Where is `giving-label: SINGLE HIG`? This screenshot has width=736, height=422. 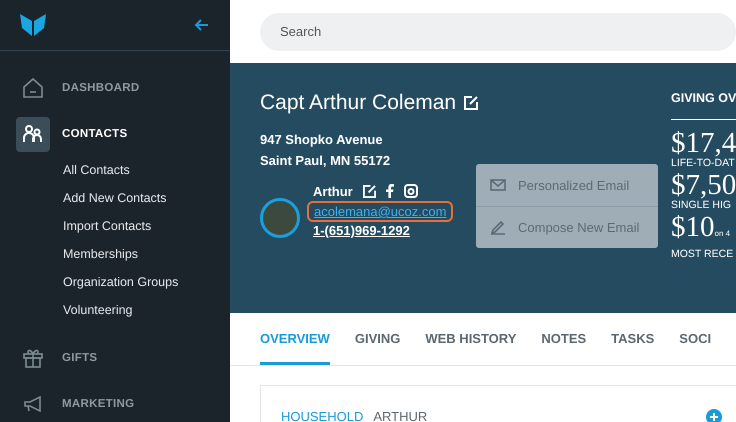 giving-label: SINGLE HIG is located at coordinates (701, 205).